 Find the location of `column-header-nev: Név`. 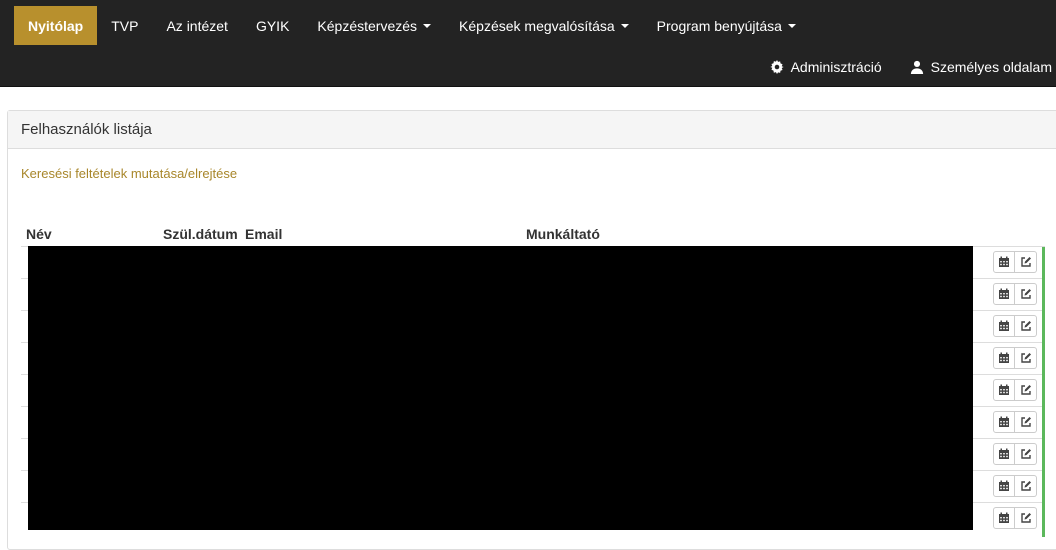

column-header-nev: Név is located at coordinates (39, 234).